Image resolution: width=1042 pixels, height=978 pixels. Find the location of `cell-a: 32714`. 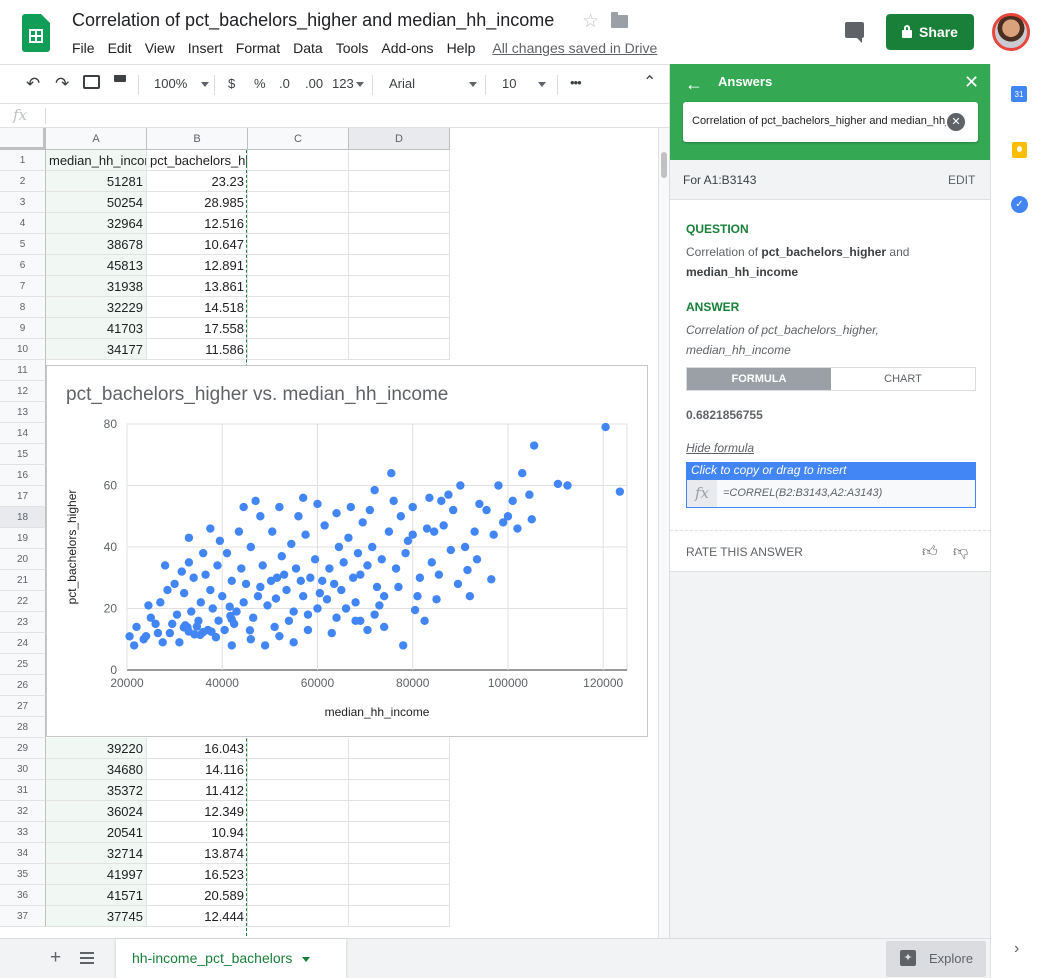

cell-a: 32714 is located at coordinates (96, 853).